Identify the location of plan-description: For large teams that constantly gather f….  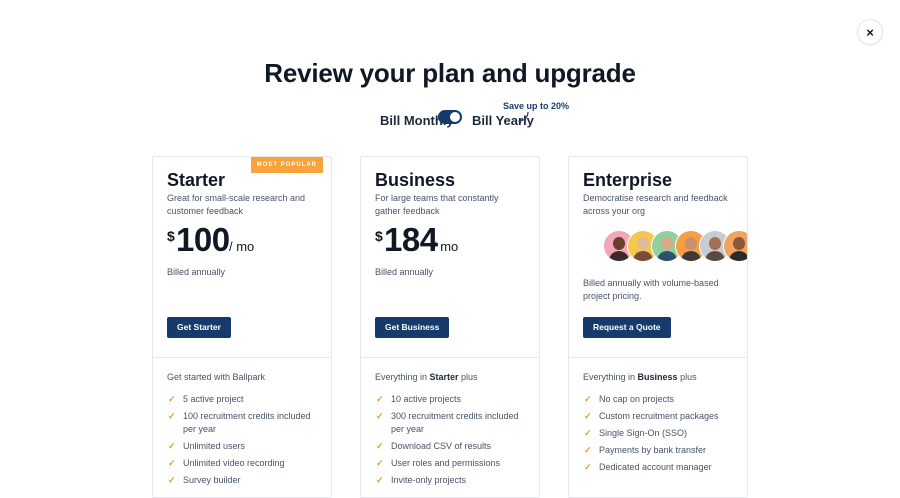
(437, 204).